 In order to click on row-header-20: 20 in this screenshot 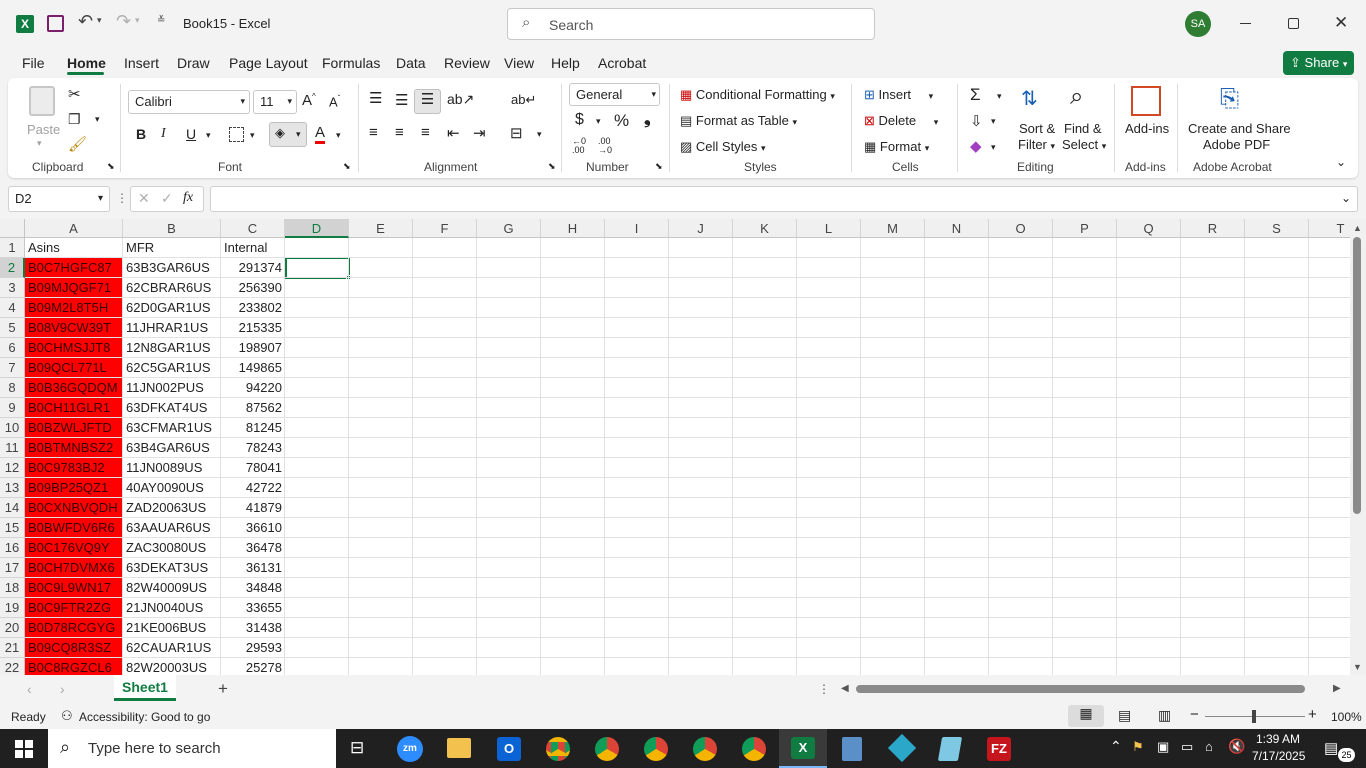, I will do `click(12, 628)`.